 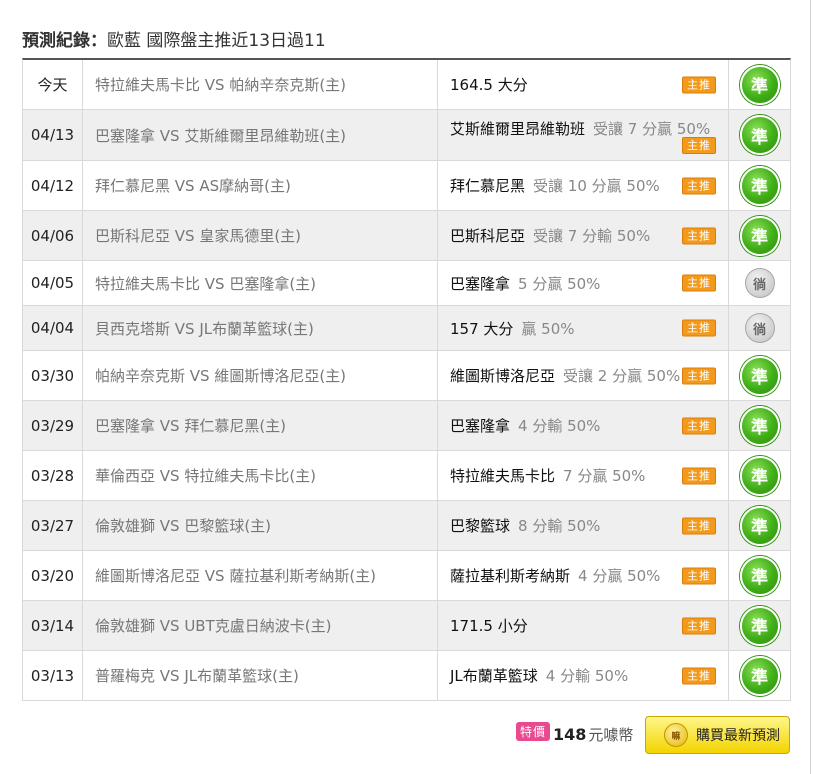 I want to click on table-row: 03/27 倫敦雄獅 VS 巴黎籃球(主) 巴黎籃球 8 分輸 50% 主推 準, so click(x=406, y=526).